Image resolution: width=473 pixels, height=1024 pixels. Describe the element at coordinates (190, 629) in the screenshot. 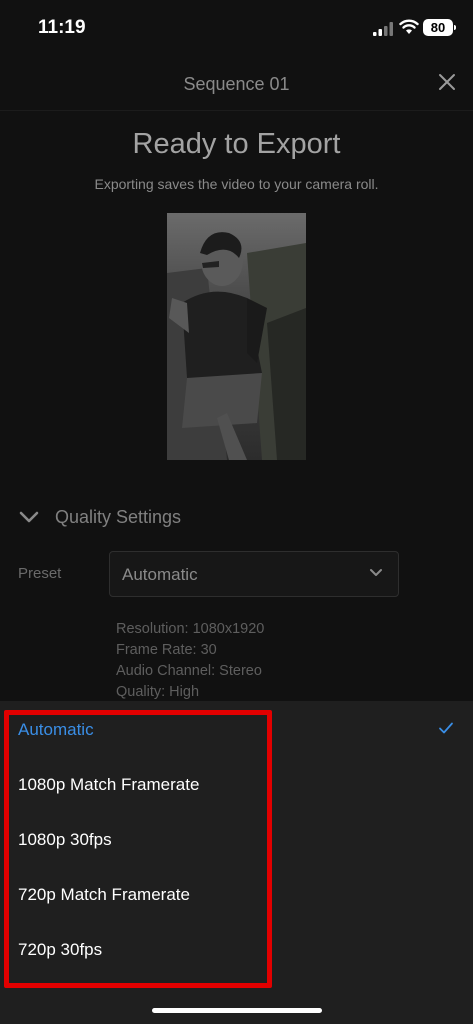

I see `info-resolution: Resolution: 1080x1920` at that location.